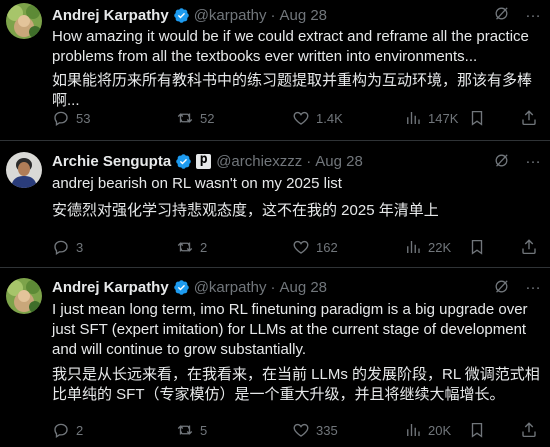 This screenshot has height=447, width=550. What do you see at coordinates (443, 118) in the screenshot?
I see `views-count: 147K` at bounding box center [443, 118].